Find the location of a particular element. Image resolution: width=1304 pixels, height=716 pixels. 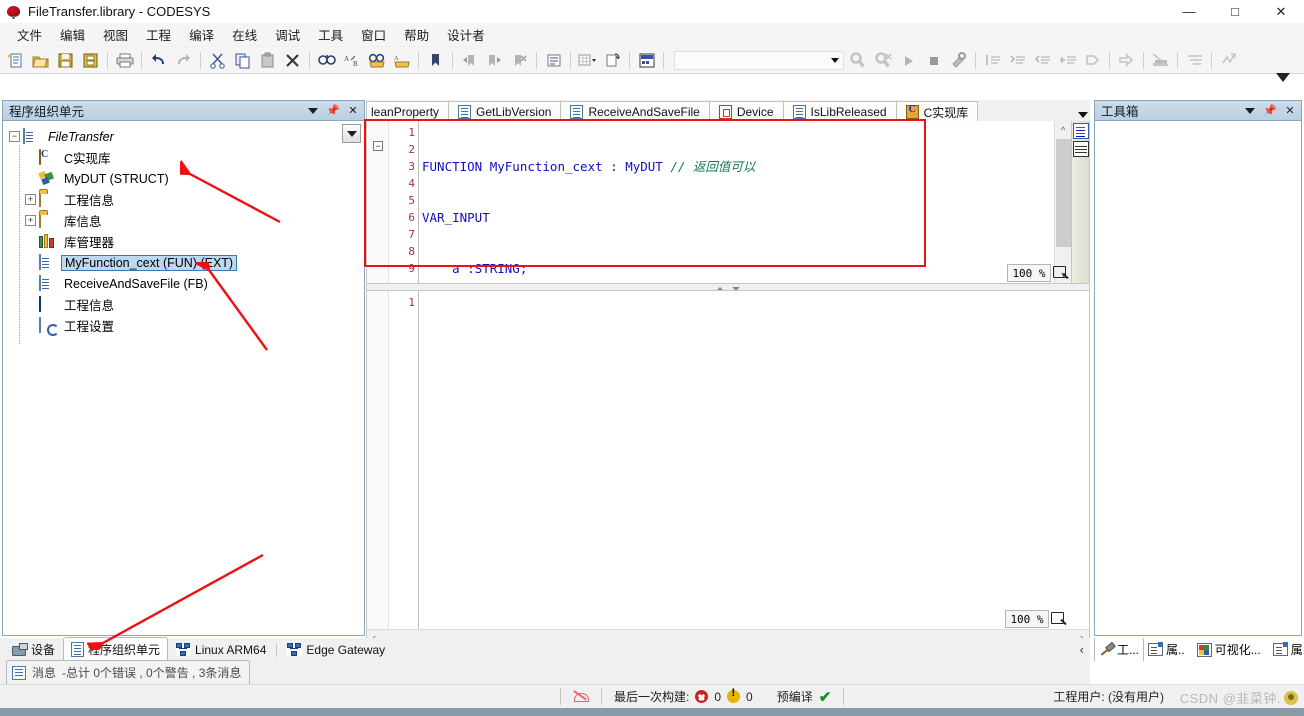

tab-islibreleased: IsLibReleased is located at coordinates (839, 111).